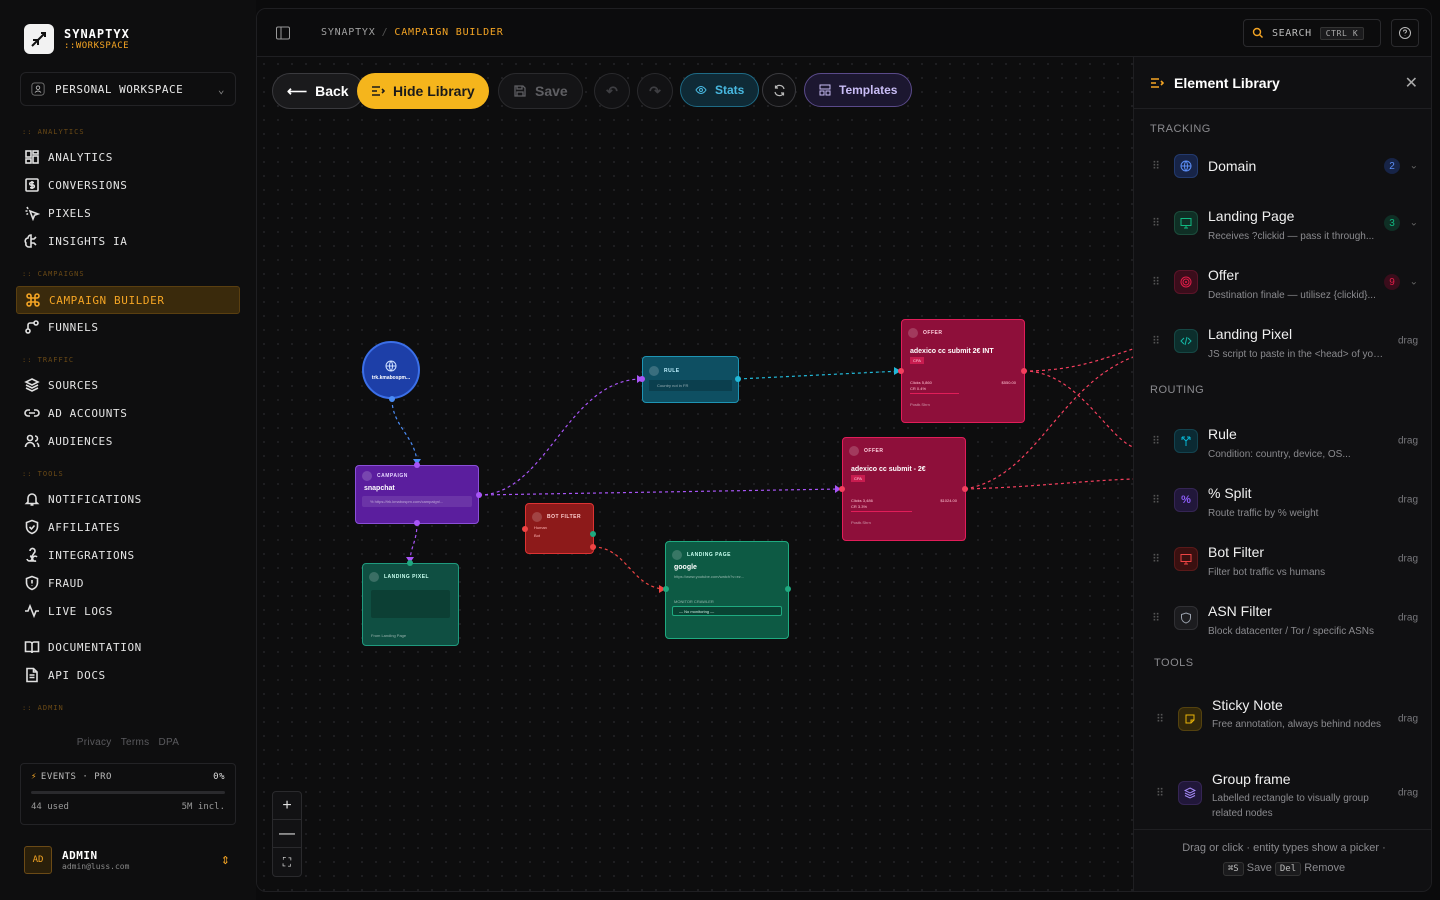 The image size is (1440, 900). What do you see at coordinates (690, 385) in the screenshot?
I see `rule-node-condition: Country not in FR` at bounding box center [690, 385].